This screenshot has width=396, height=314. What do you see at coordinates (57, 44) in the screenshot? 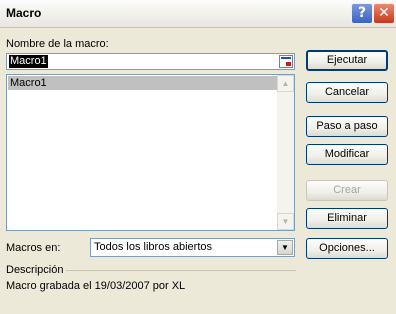
I see `macro-name-label: Nombre de la macro:` at bounding box center [57, 44].